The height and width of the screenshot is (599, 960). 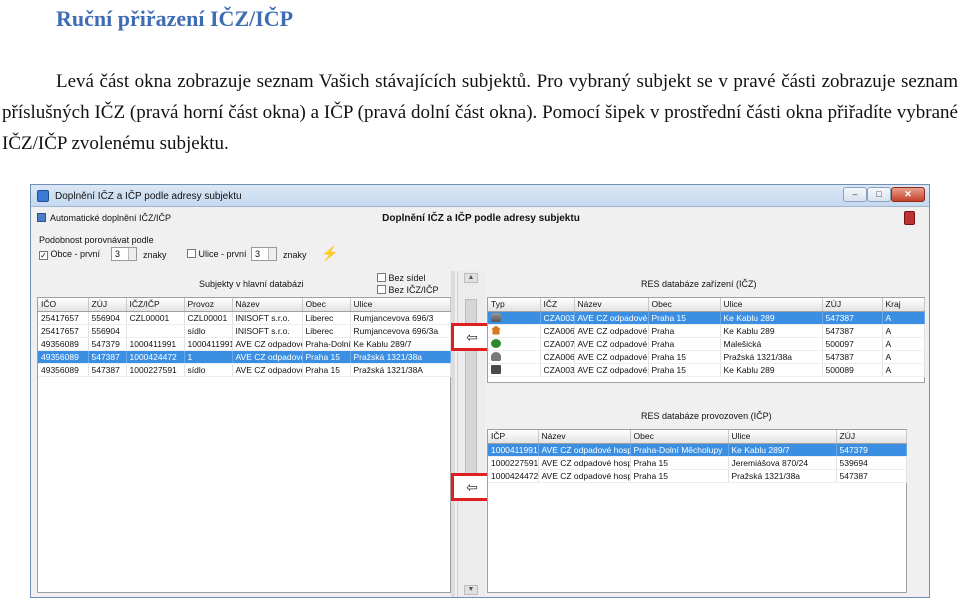 I want to click on header-row: Typ IČZ Název Obec Ulice ZÚJ Kraj, so click(x=706, y=305).